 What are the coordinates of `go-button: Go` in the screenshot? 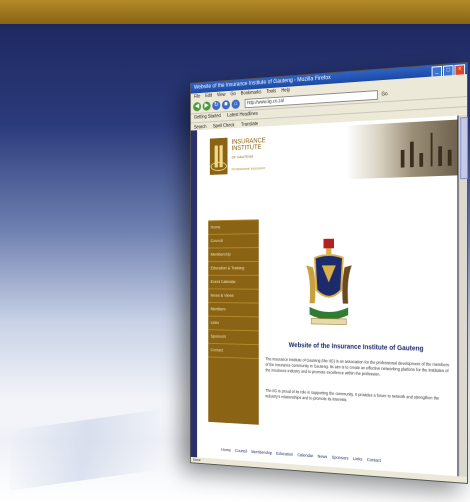 It's located at (384, 94).